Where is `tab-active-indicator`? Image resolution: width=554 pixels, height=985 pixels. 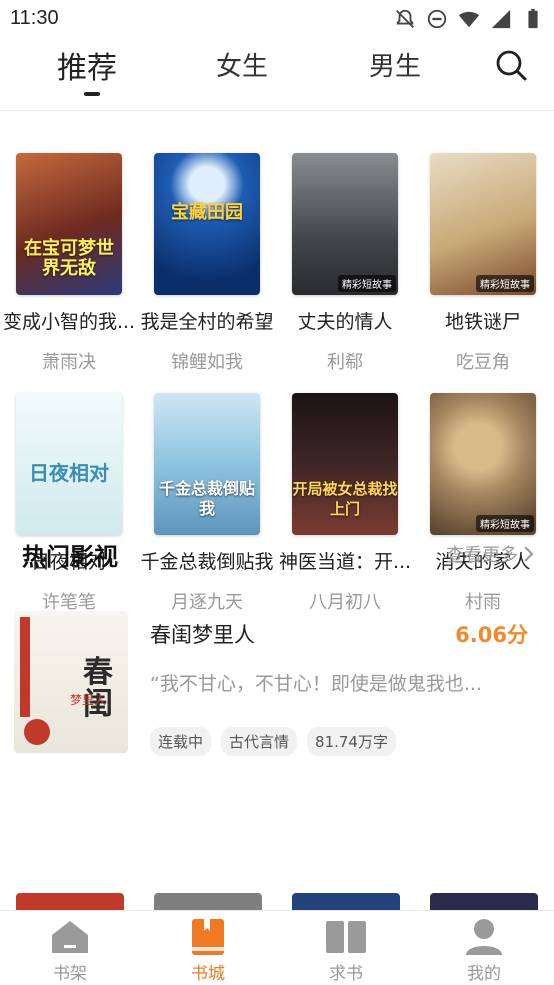 tab-active-indicator is located at coordinates (92, 94).